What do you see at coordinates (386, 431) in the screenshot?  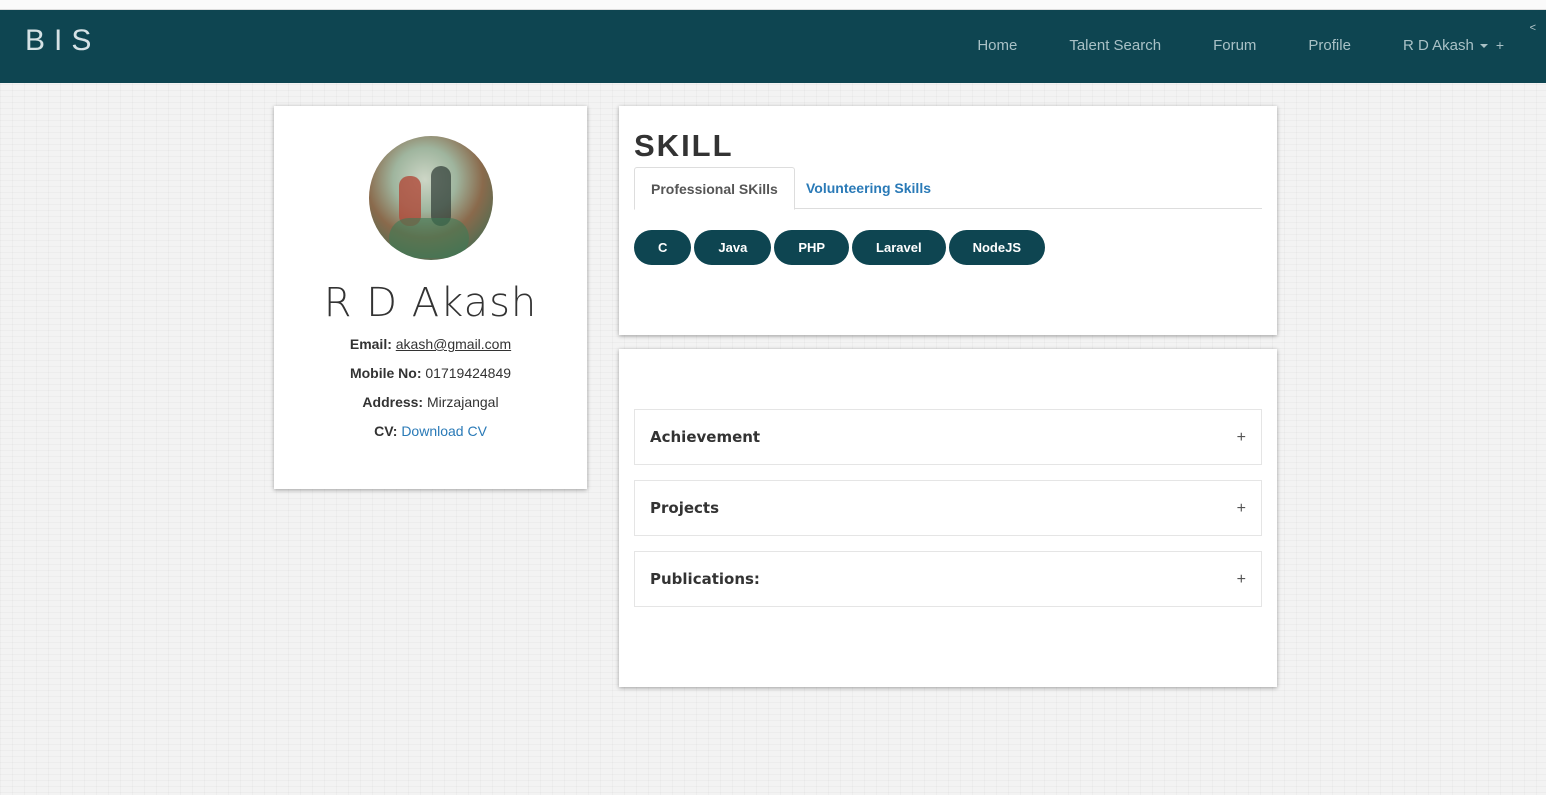 I see `cv-label: CV:` at bounding box center [386, 431].